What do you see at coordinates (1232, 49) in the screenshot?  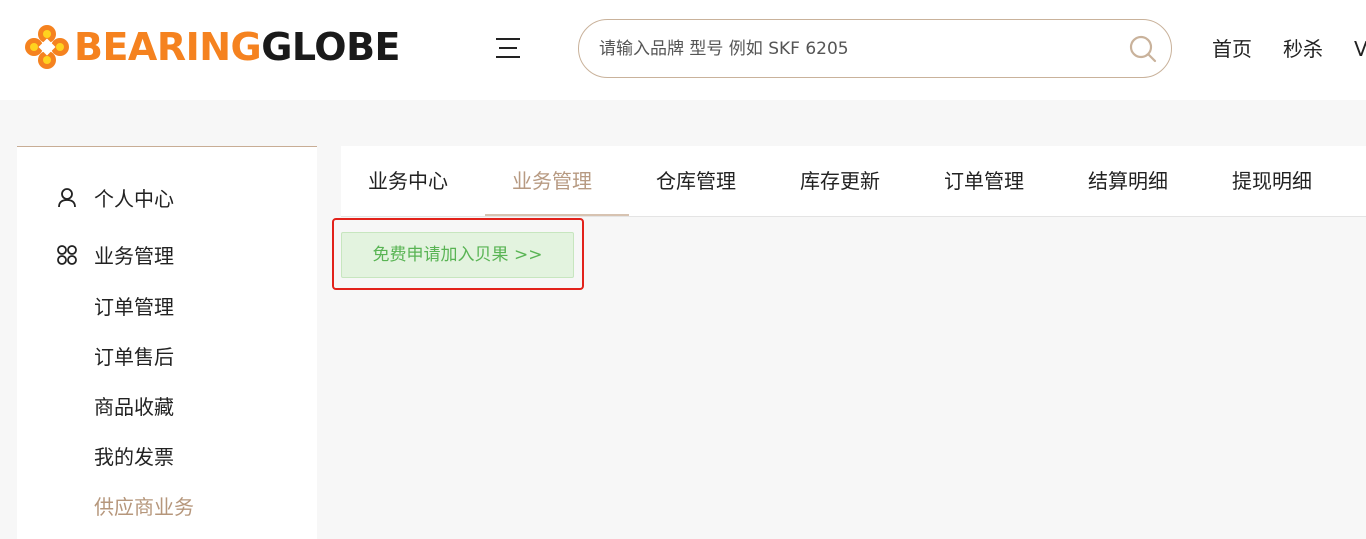 I see `nav-home: 首页` at bounding box center [1232, 49].